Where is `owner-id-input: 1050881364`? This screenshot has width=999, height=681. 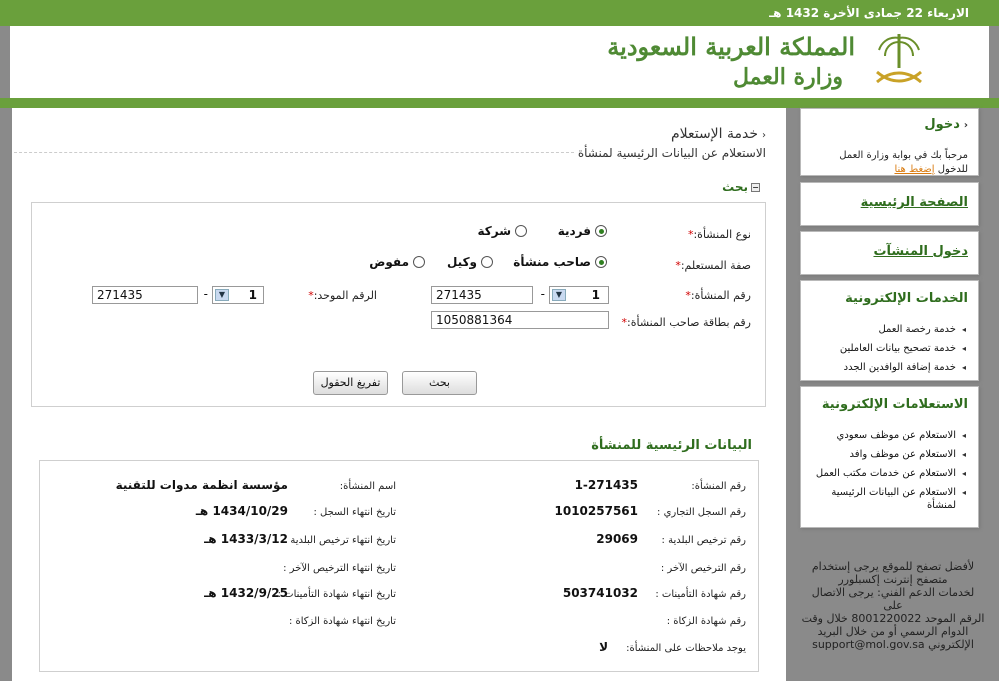 owner-id-input: 1050881364 is located at coordinates (520, 320).